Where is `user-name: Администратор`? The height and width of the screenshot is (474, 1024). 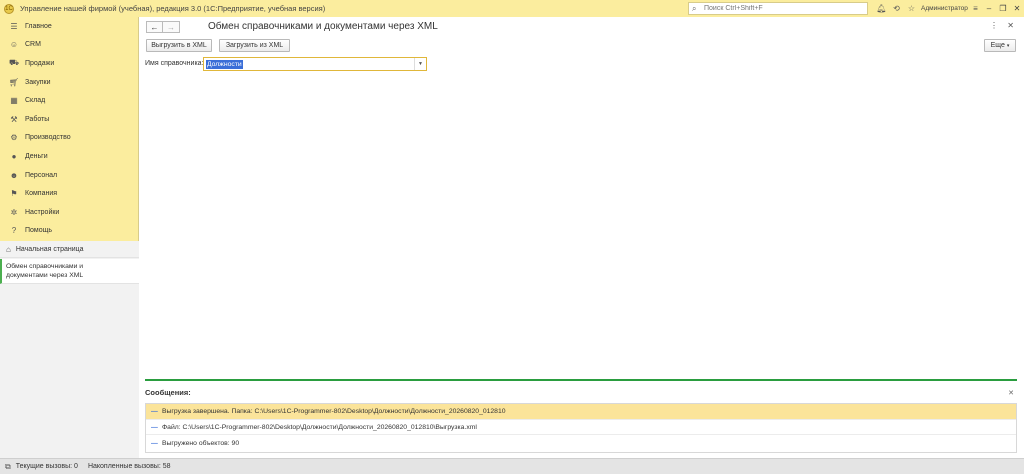 user-name: Администратор is located at coordinates (944, 8).